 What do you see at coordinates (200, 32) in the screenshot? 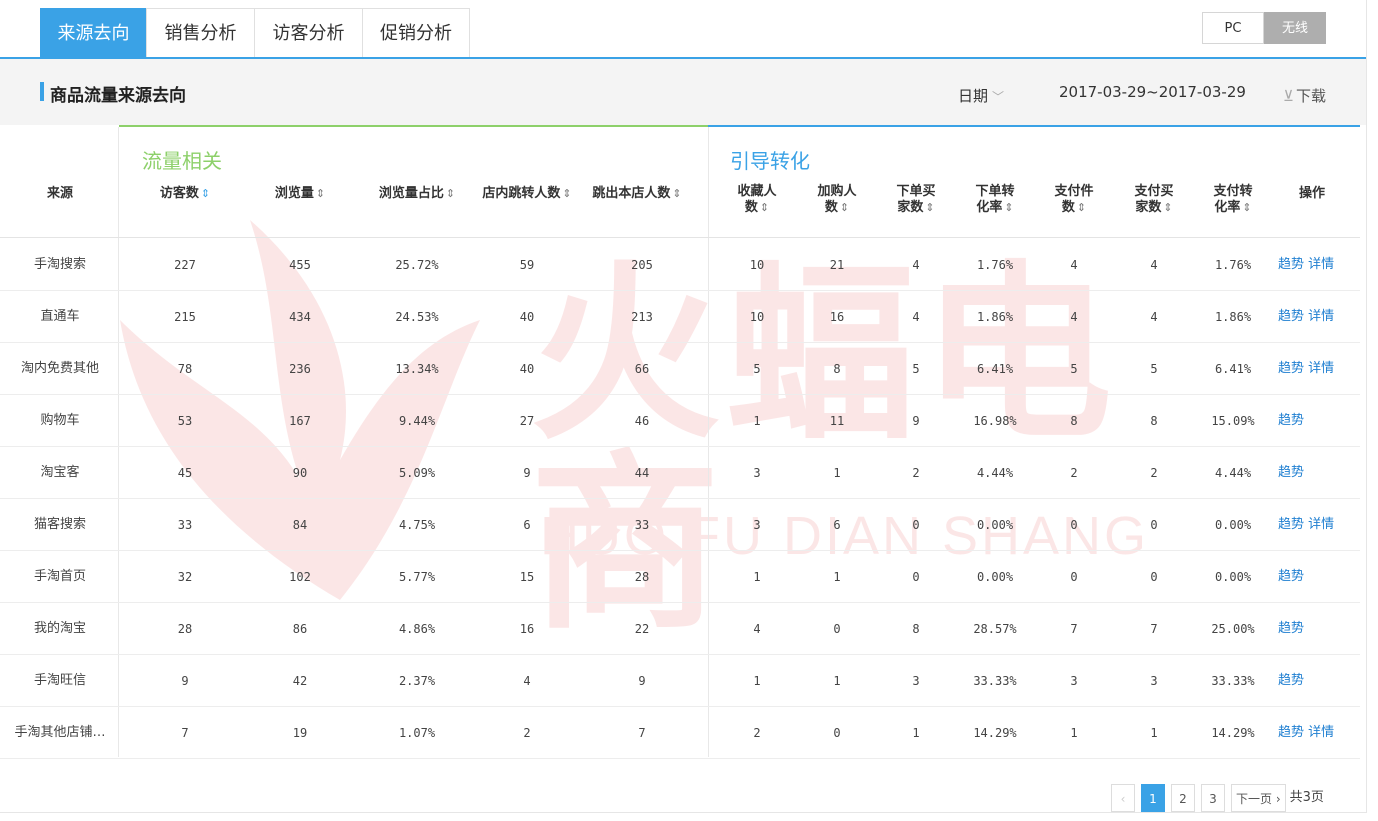
I see `tab-sales-analysis: 销售分析` at bounding box center [200, 32].